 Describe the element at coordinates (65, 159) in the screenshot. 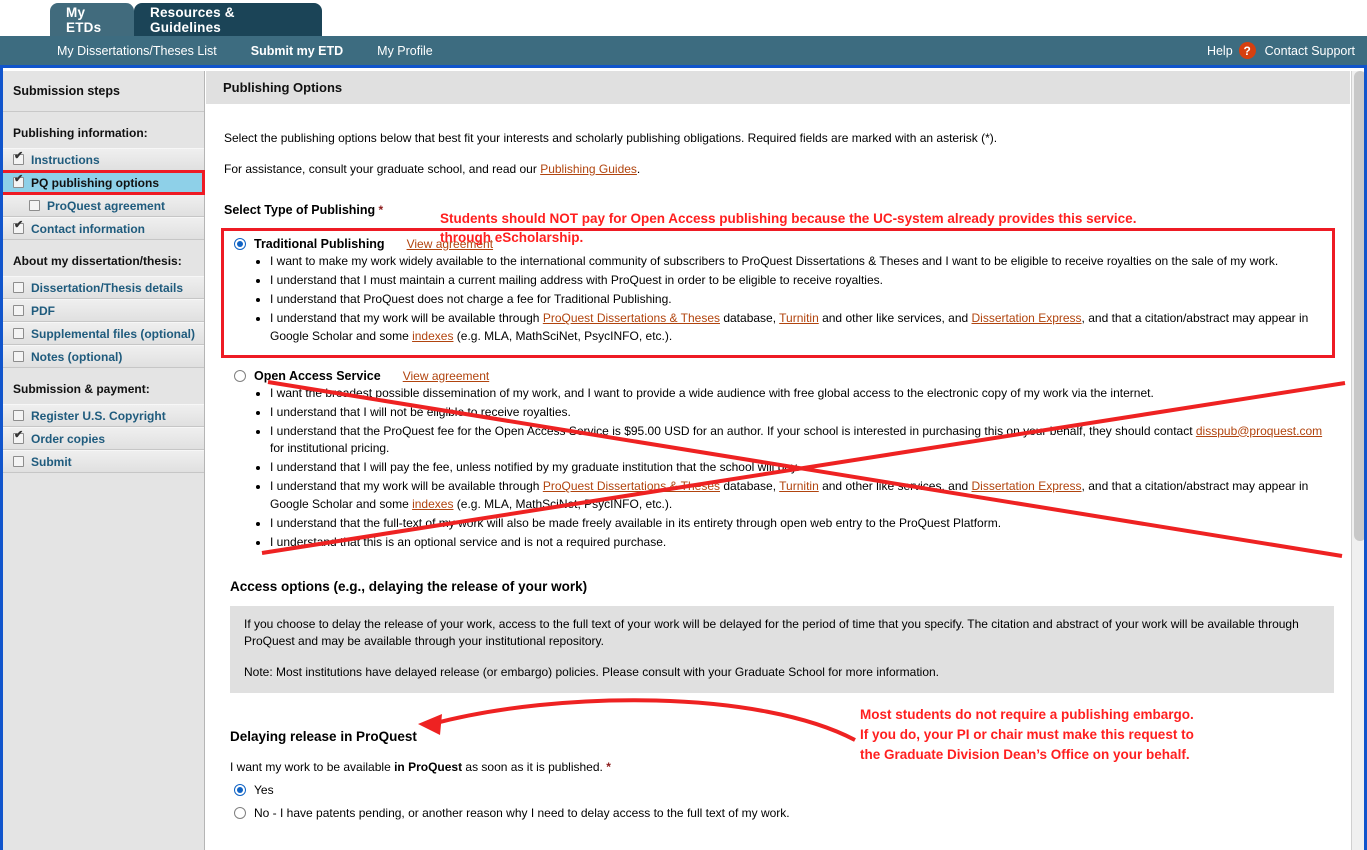

I see `sidebar-item-label: Instructions` at that location.